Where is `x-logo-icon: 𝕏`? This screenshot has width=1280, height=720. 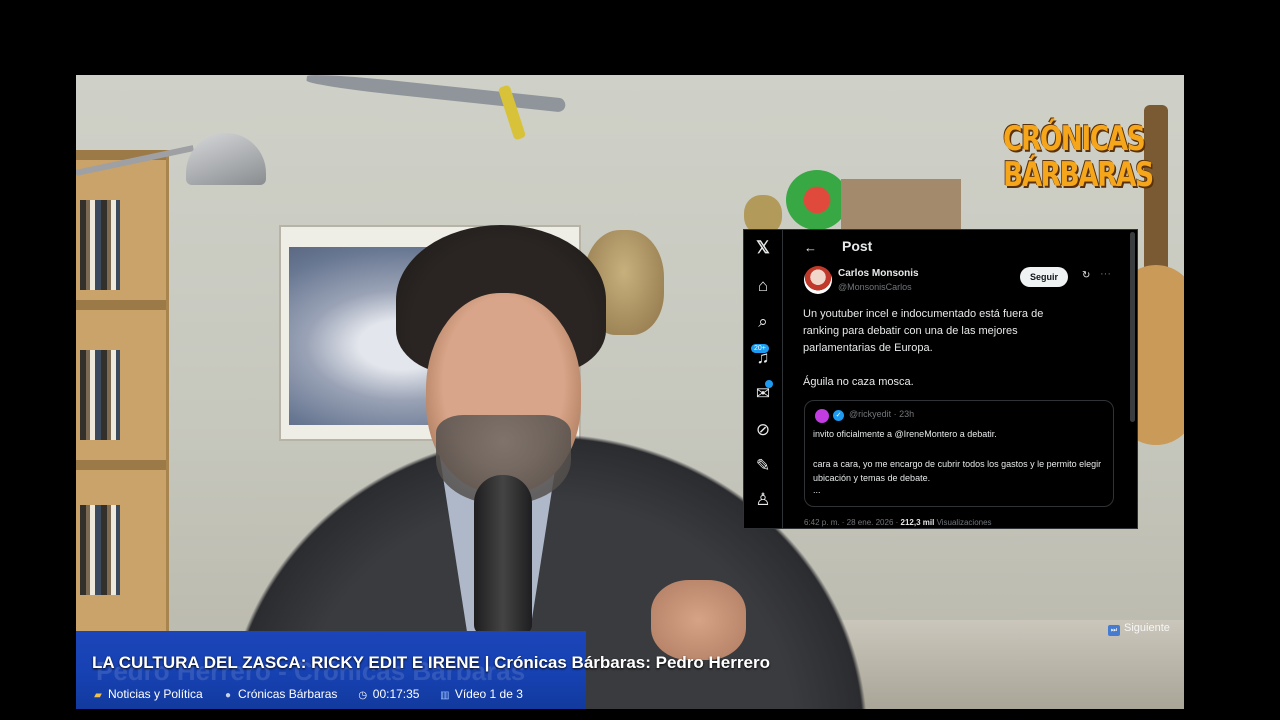
x-logo-icon: 𝕏 is located at coordinates (763, 247).